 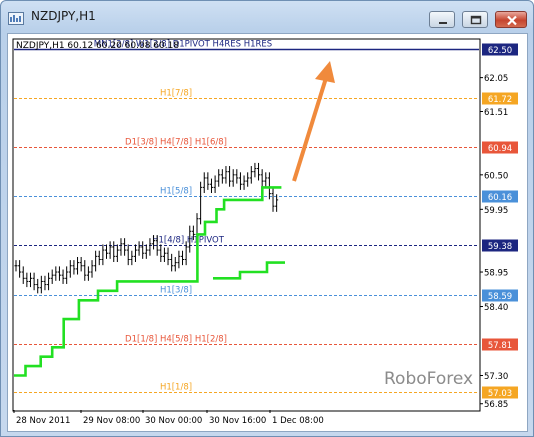 I want to click on watermark: RoboForex, so click(x=428, y=379).